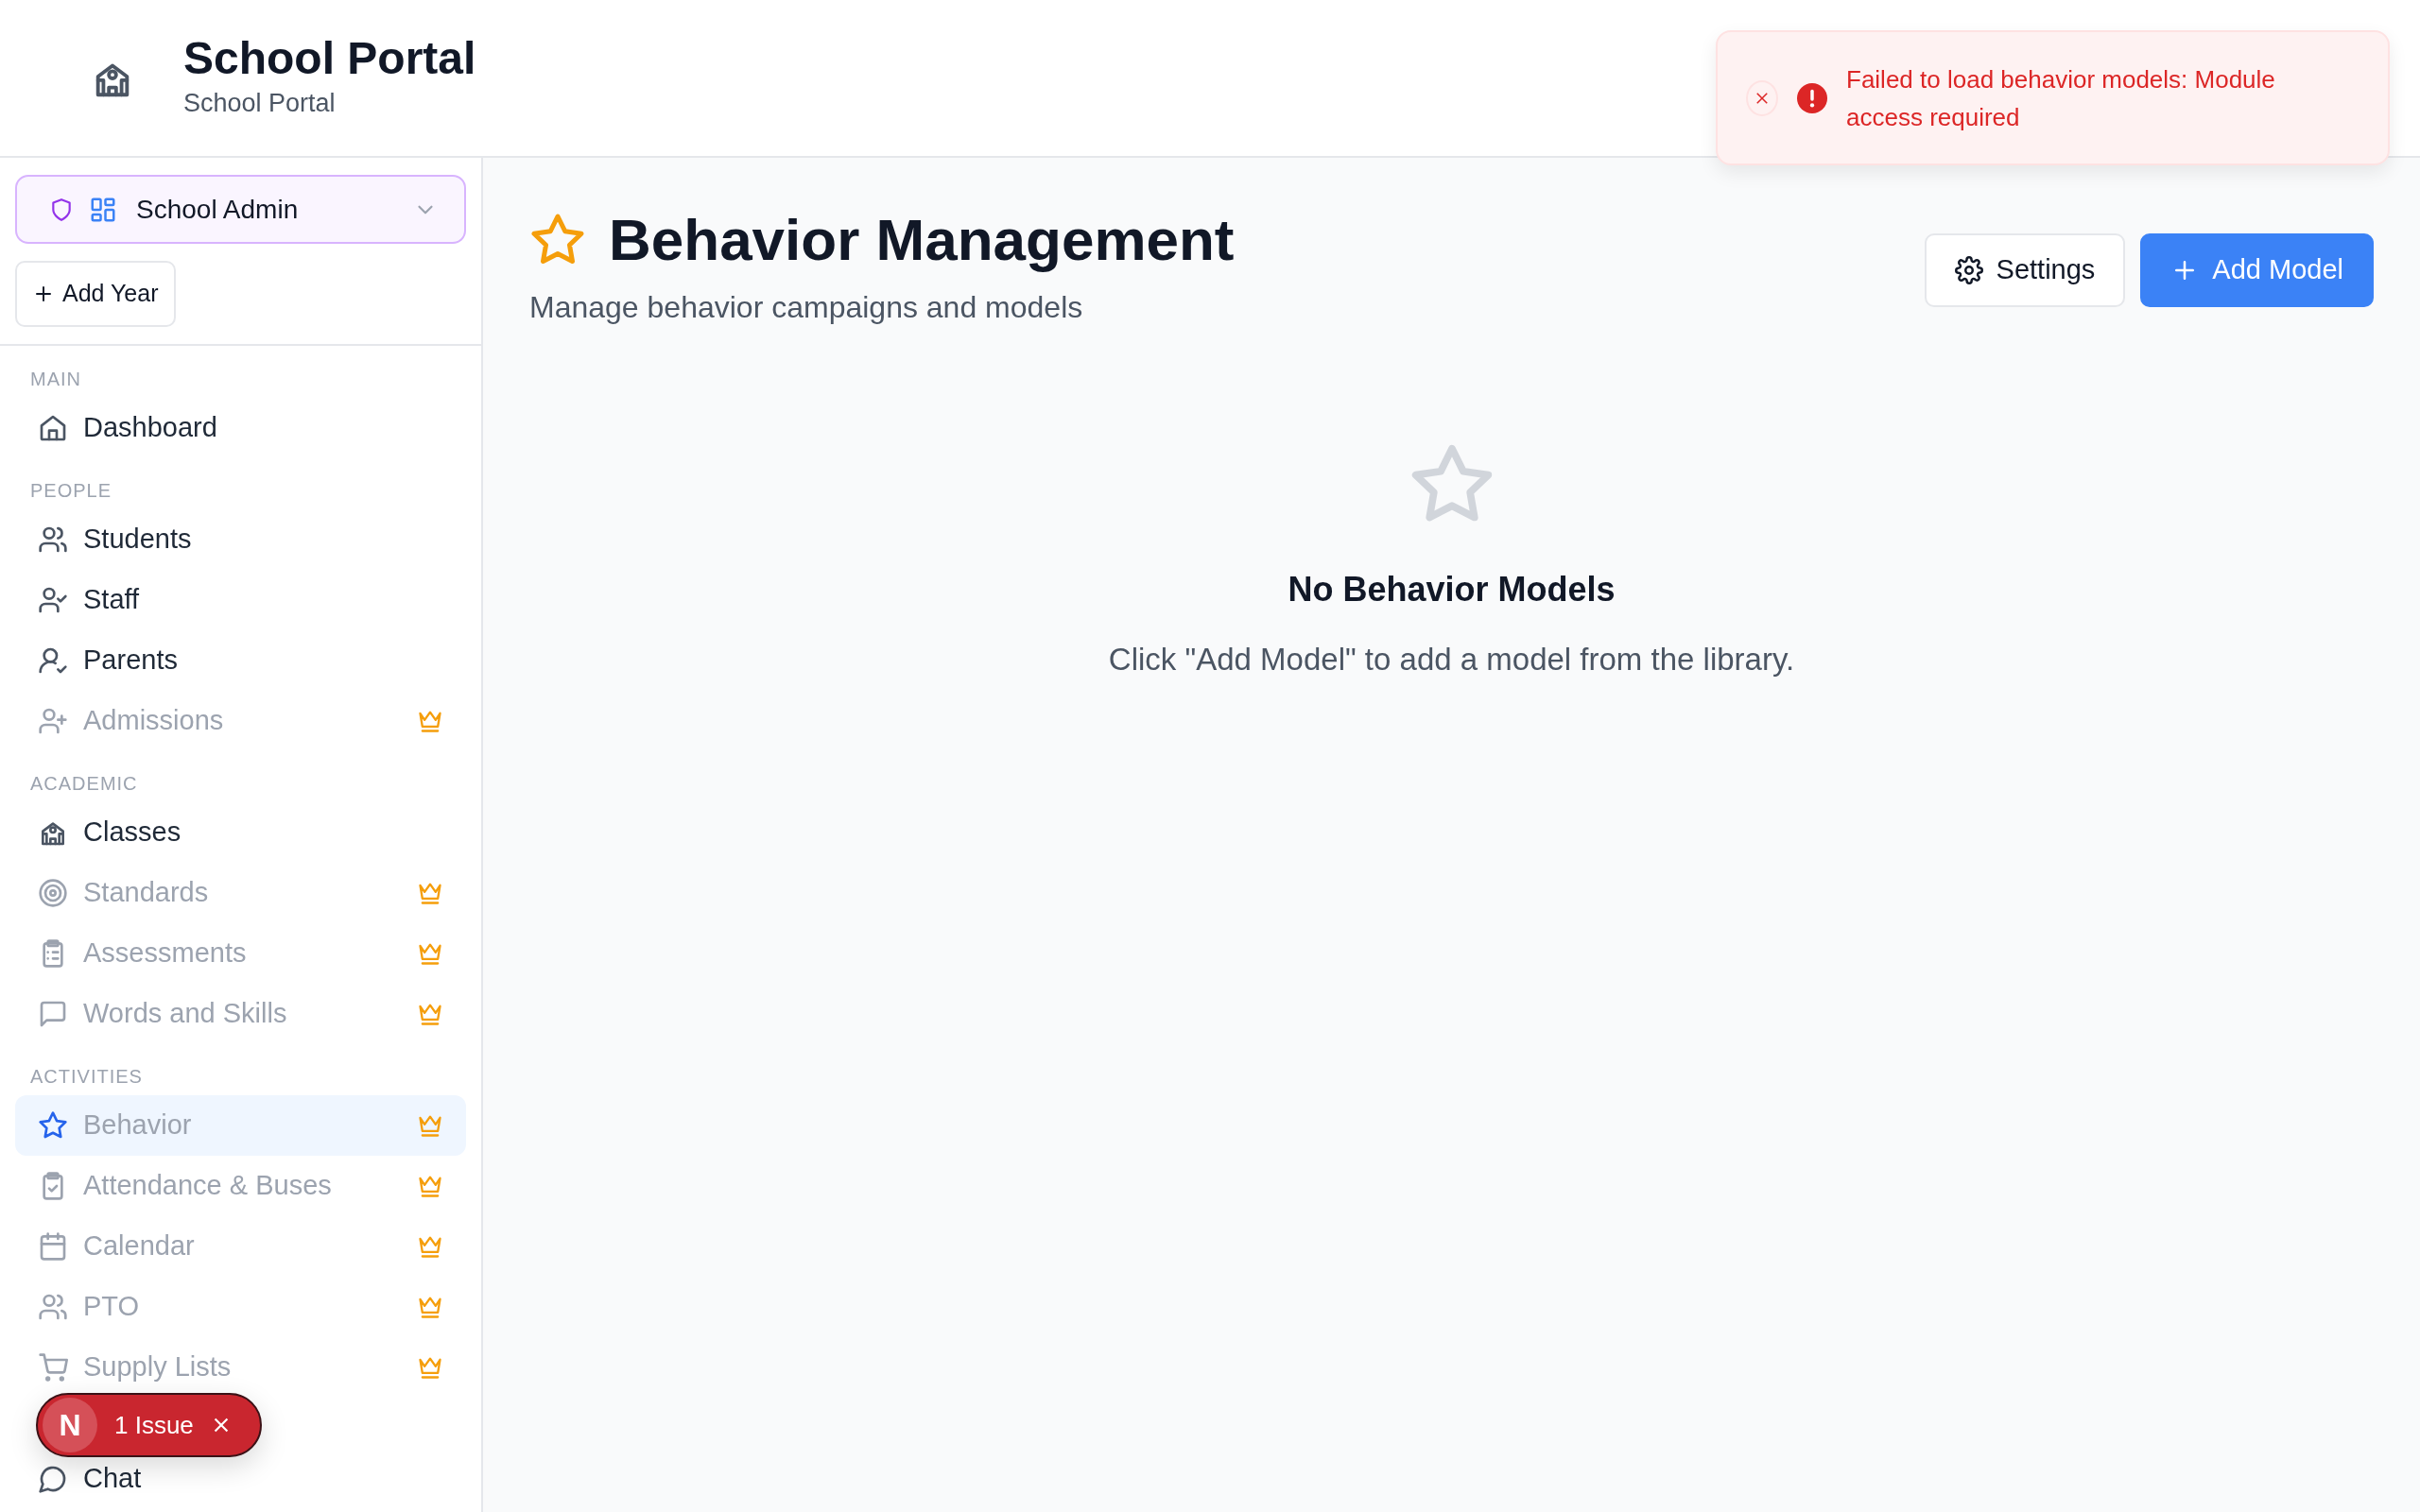  I want to click on settings-button: Settings, so click(2025, 270).